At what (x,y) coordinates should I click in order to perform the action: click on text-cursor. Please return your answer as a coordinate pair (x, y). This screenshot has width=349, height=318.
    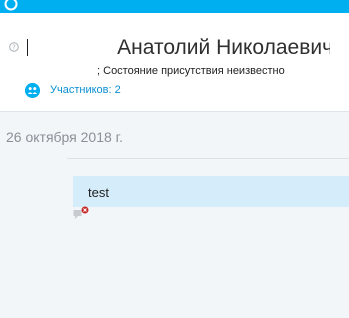
    Looking at the image, I should click on (27, 47).